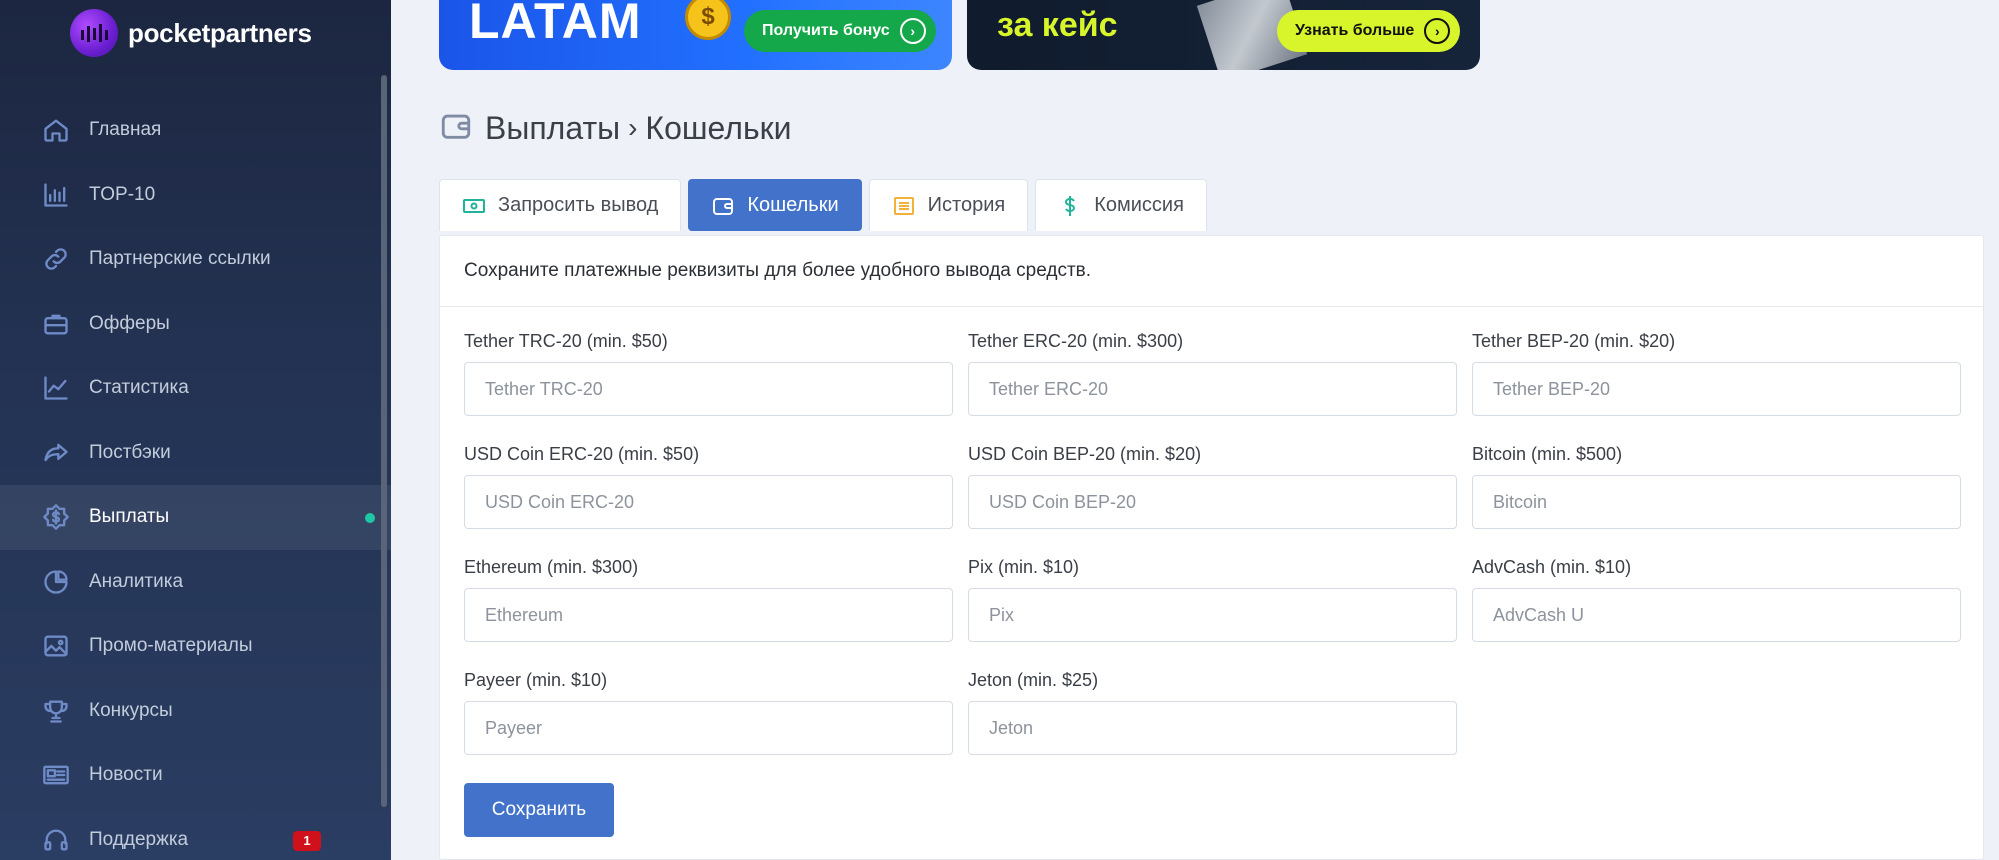 The image size is (1999, 860). Describe the element at coordinates (1139, 205) in the screenshot. I see `tab-label: Комиссия` at that location.